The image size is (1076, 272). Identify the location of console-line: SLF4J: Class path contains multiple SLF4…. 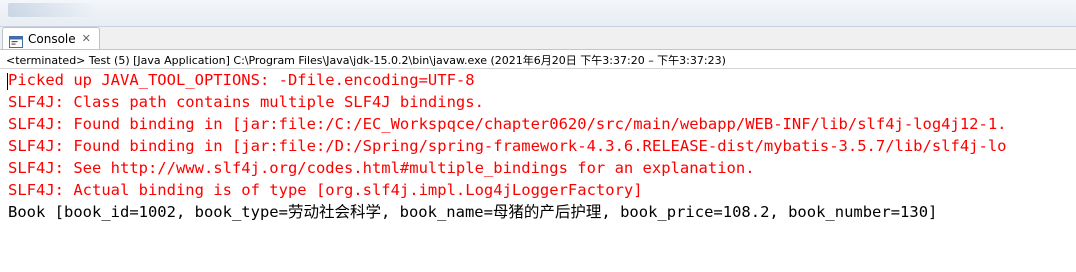
(246, 102).